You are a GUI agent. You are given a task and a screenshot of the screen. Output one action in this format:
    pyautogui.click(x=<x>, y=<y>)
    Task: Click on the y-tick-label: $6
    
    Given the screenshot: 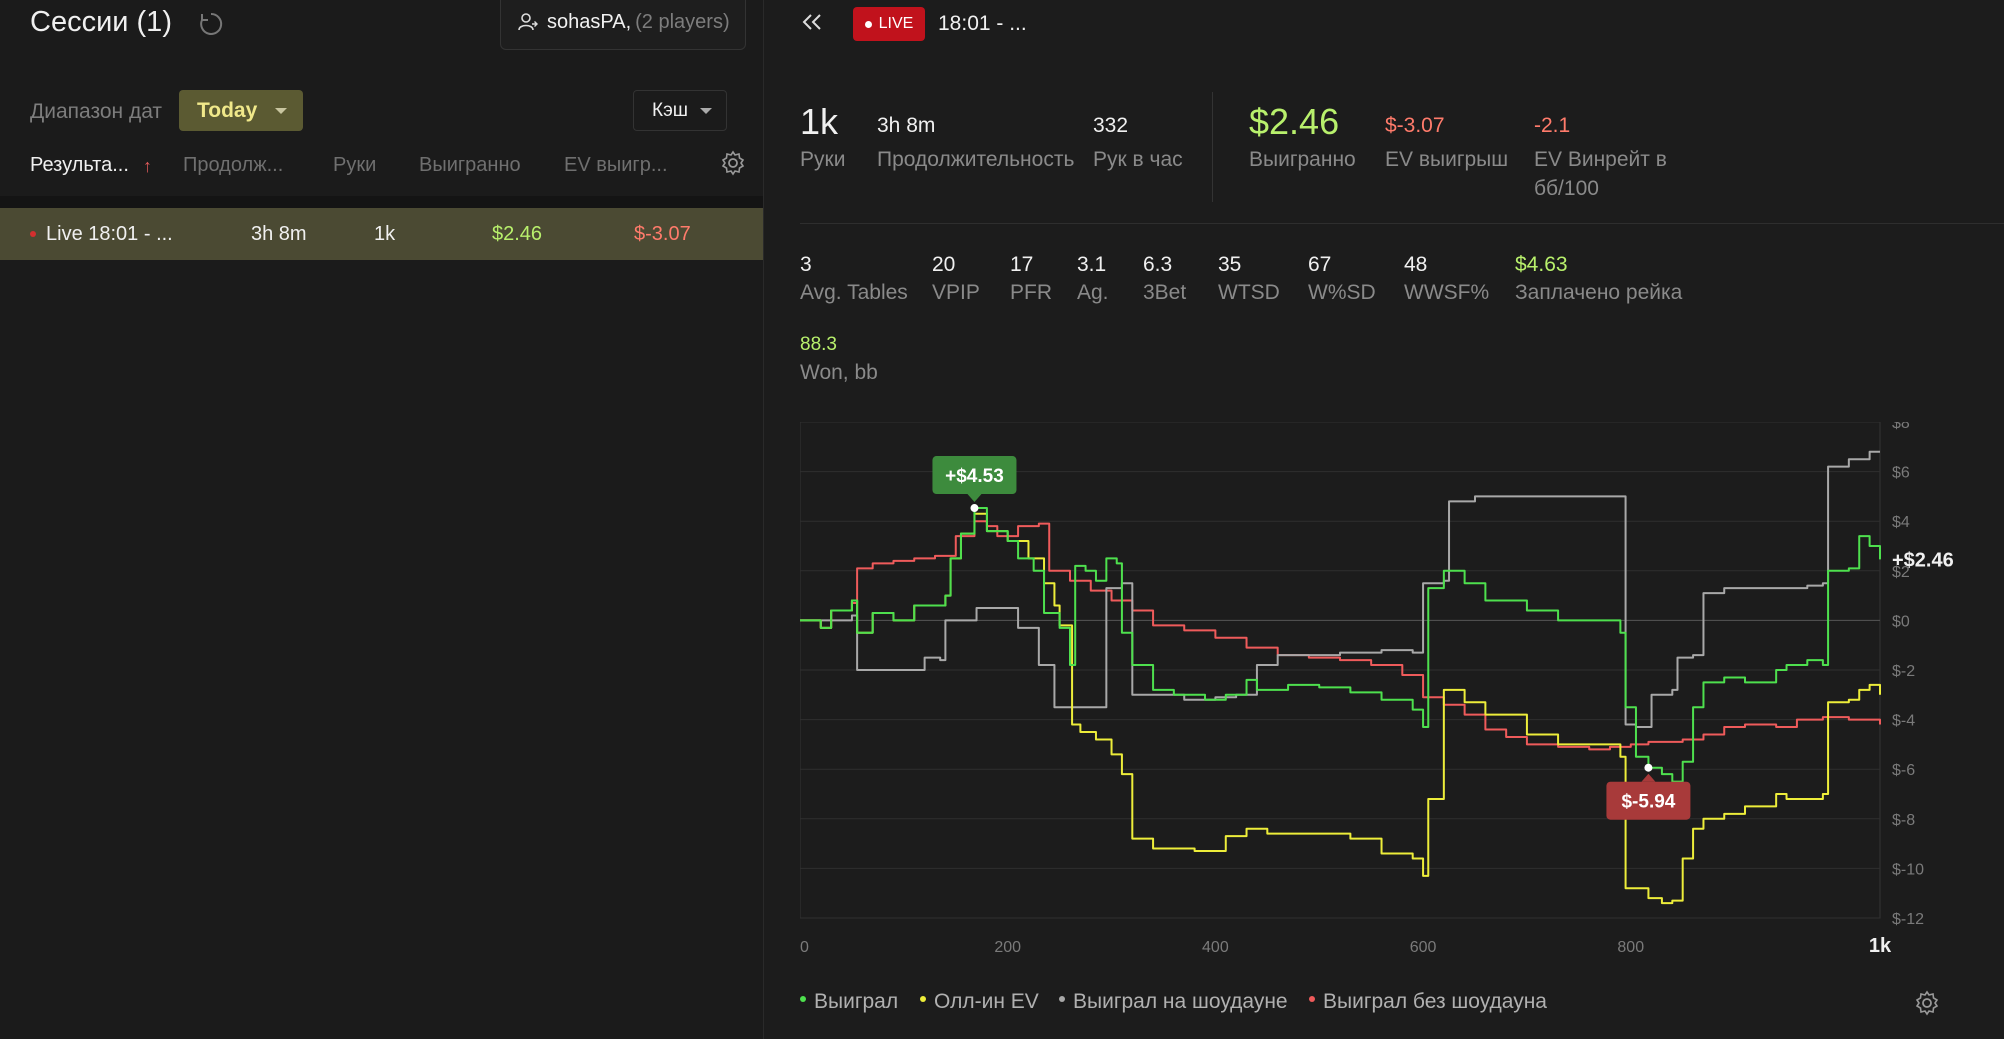 What is the action you would take?
    pyautogui.click(x=1901, y=473)
    